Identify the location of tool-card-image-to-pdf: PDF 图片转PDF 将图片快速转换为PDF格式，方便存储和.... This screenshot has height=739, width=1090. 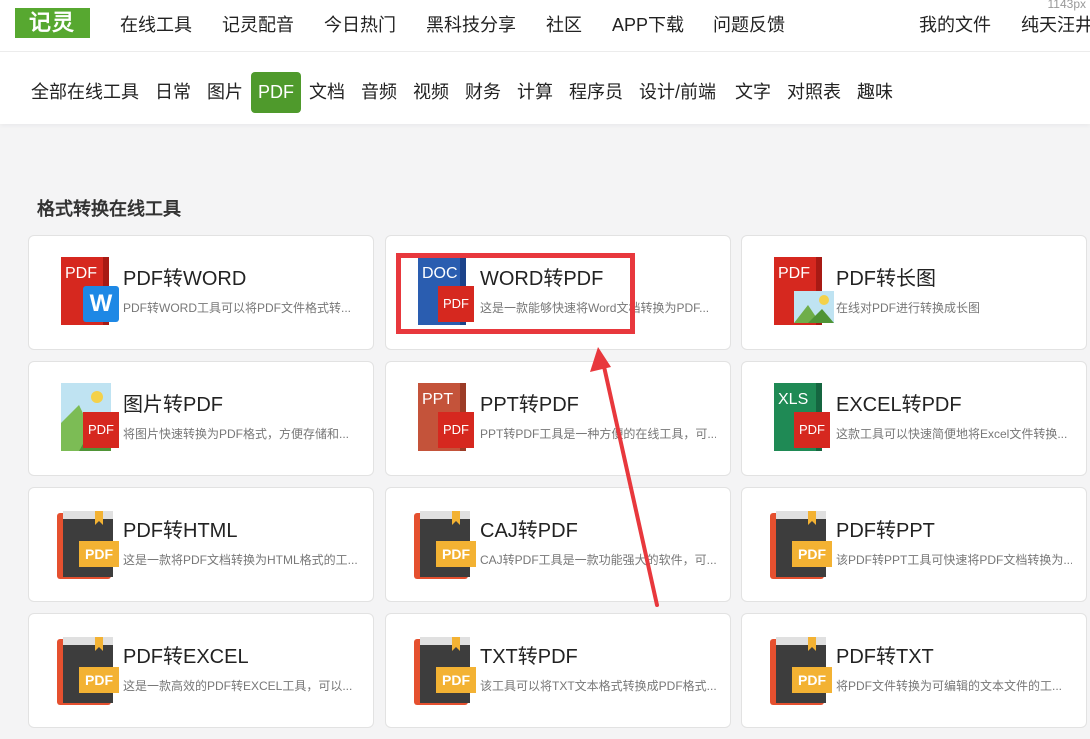
(201, 418).